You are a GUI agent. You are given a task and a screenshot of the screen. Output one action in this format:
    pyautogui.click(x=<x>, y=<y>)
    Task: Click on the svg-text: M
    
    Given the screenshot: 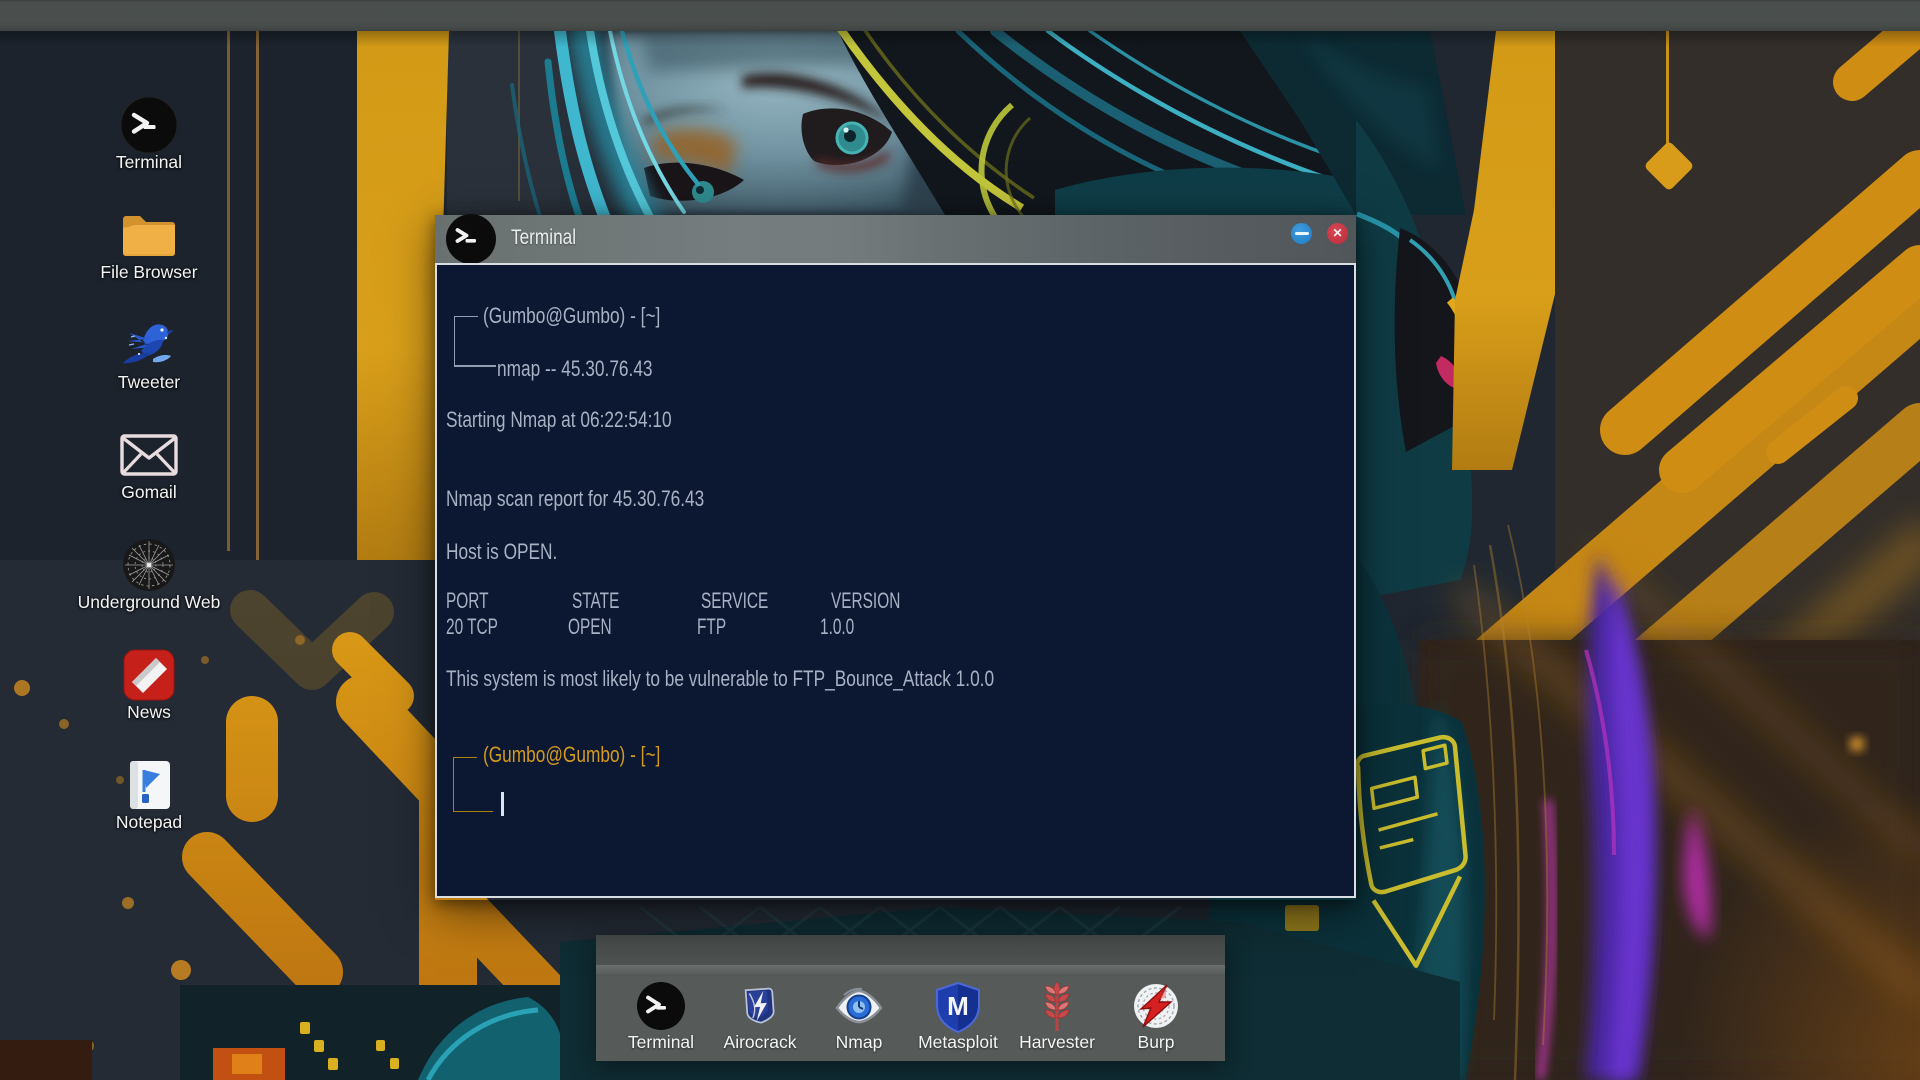 What is the action you would take?
    pyautogui.click(x=958, y=1006)
    